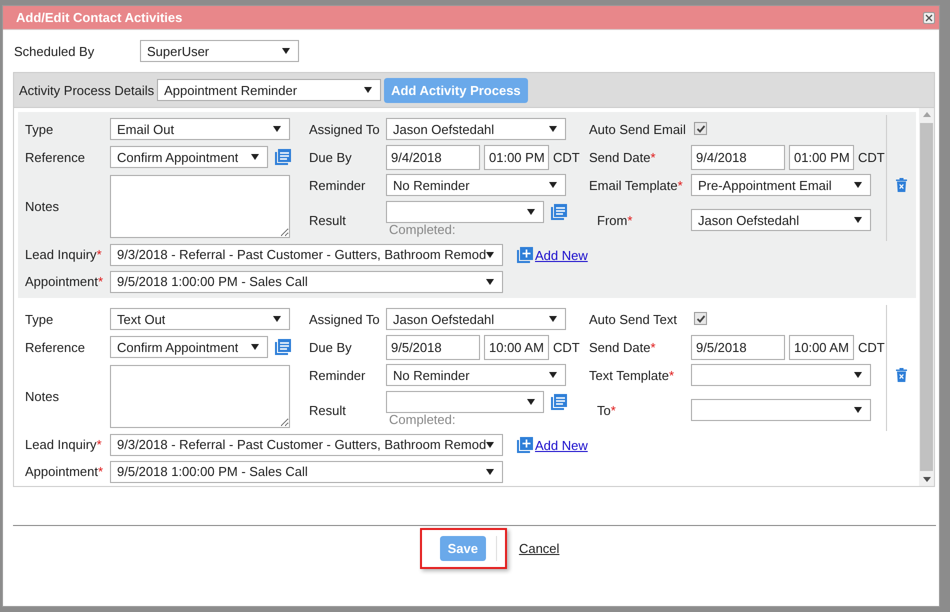  I want to click on field-label: Auto Send Text, so click(633, 319).